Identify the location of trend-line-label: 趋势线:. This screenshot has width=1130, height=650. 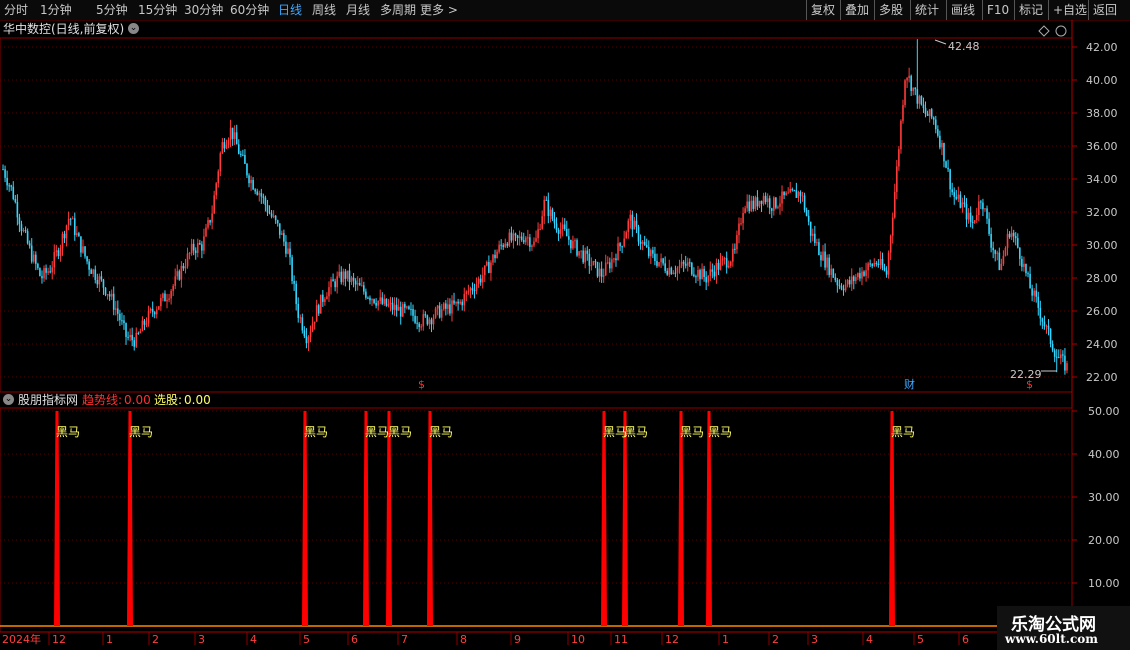
(102, 400).